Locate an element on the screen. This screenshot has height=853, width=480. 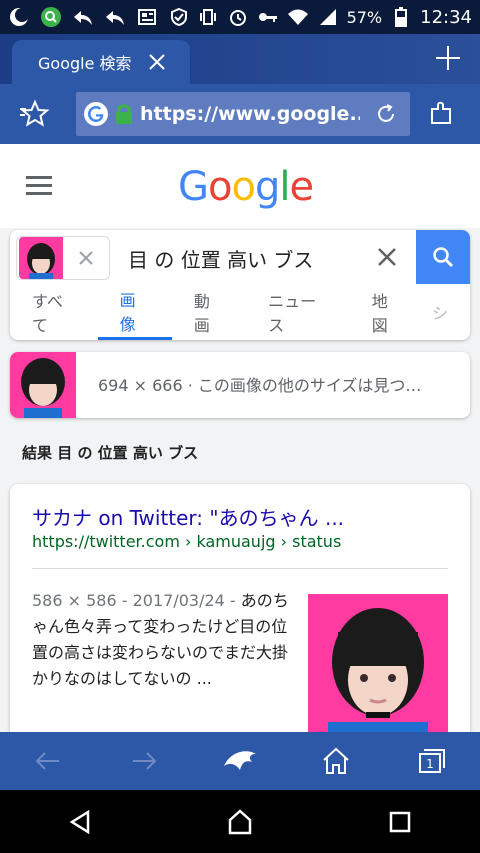
remove-image-icon is located at coordinates (86, 258).